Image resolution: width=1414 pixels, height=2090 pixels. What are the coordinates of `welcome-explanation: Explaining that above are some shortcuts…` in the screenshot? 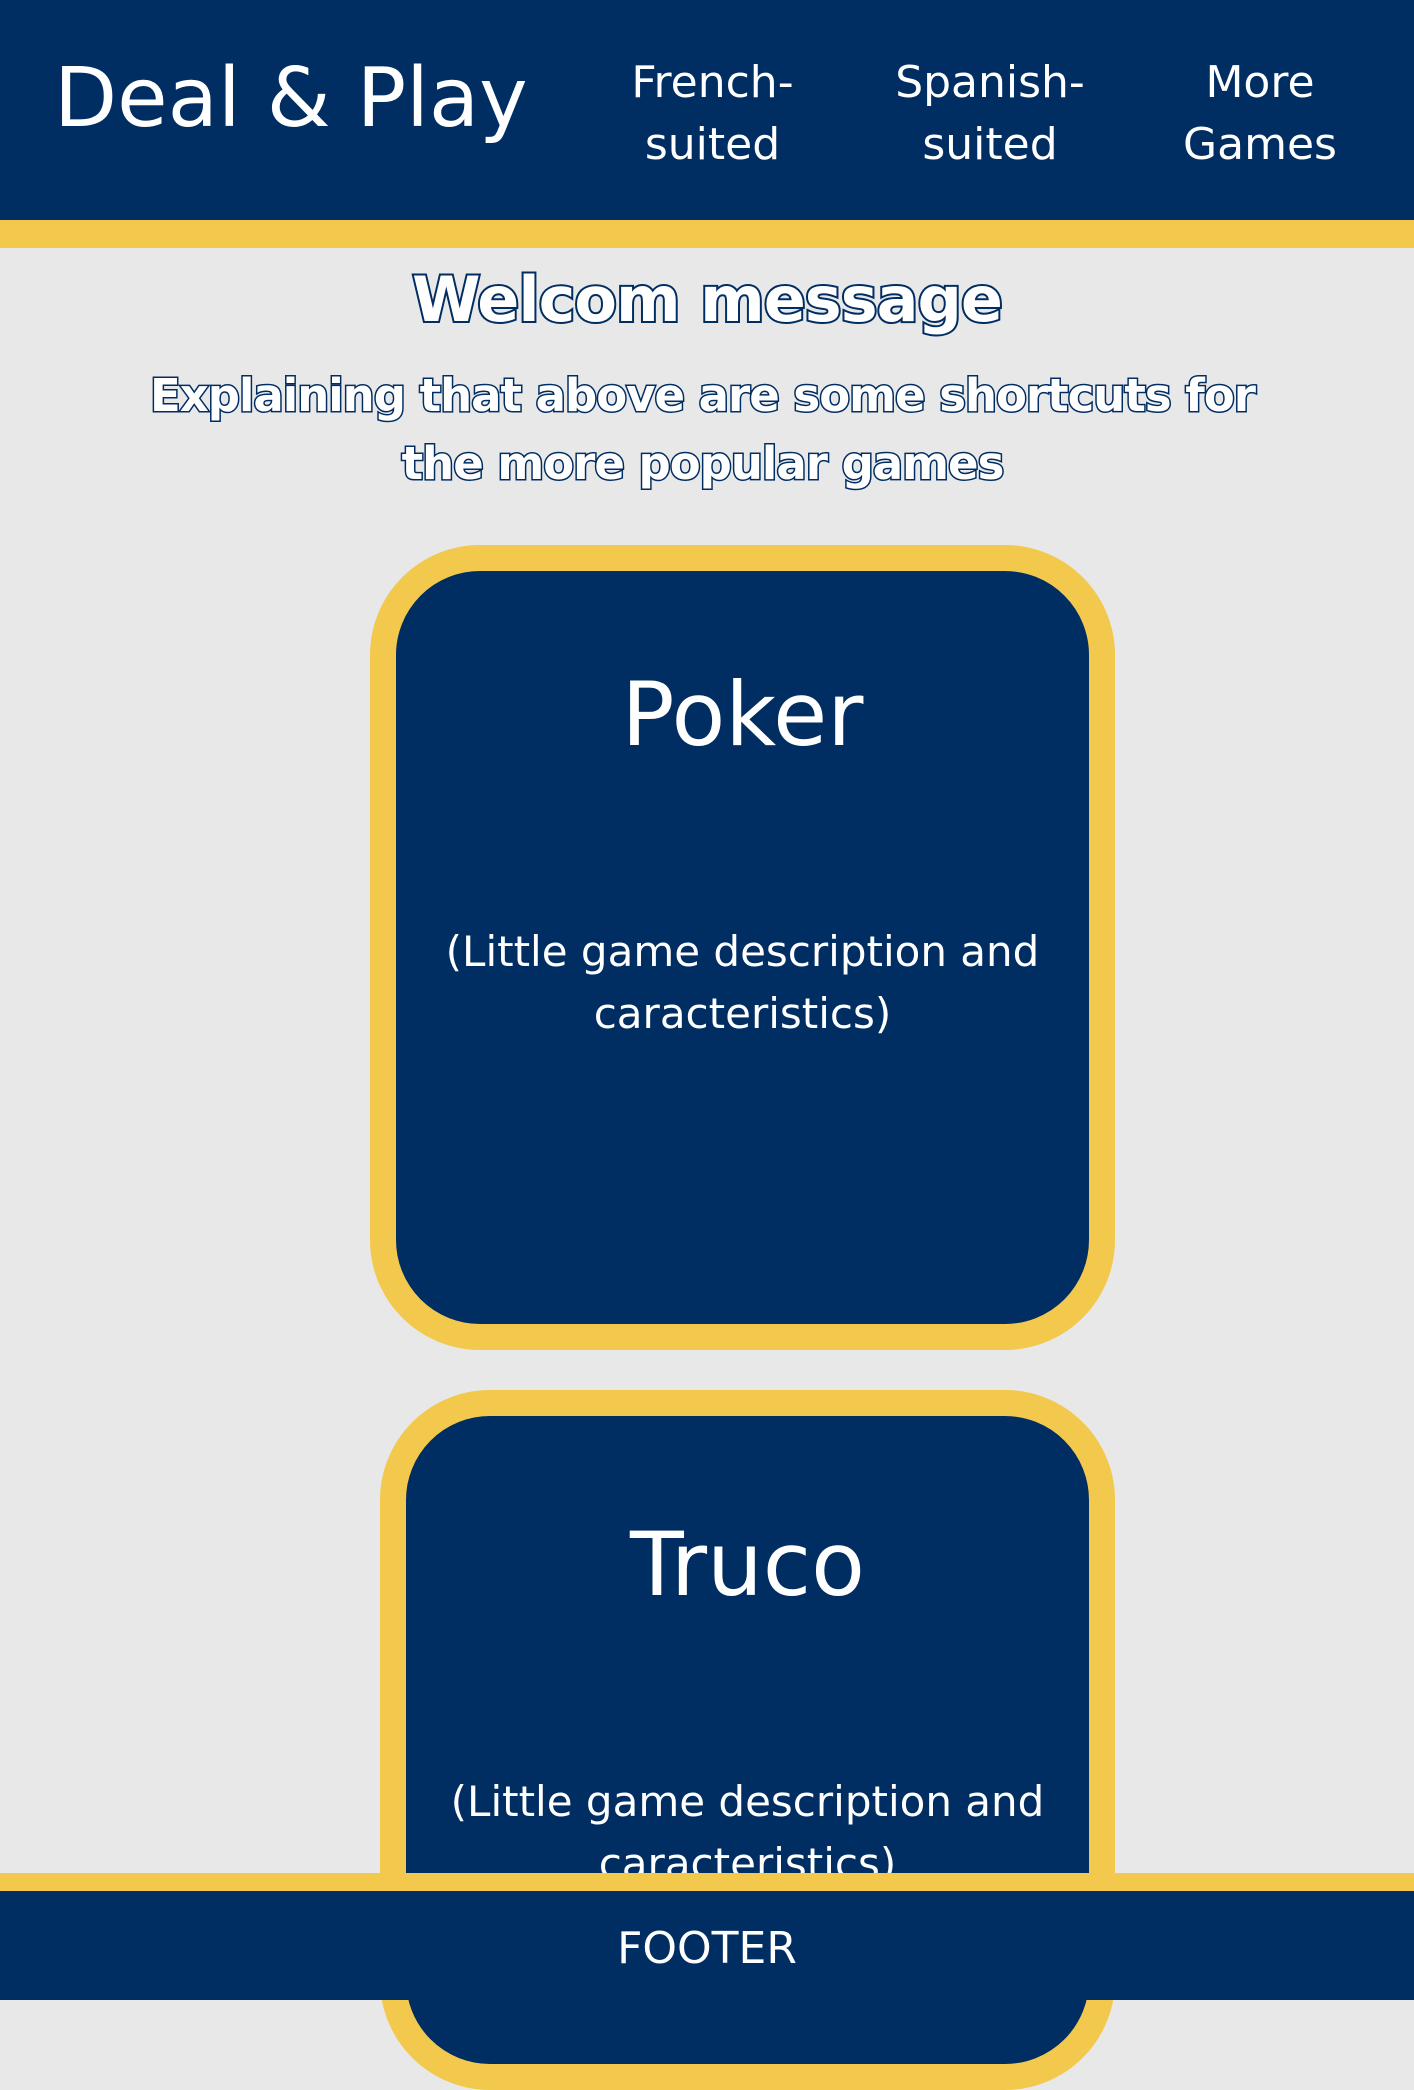 It's located at (703, 430).